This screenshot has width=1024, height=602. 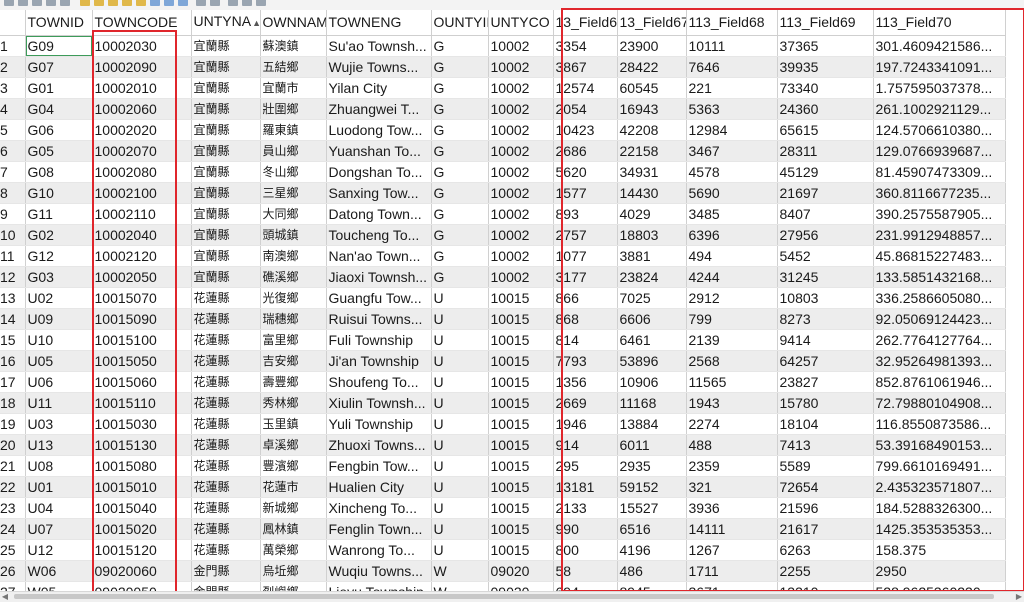 I want to click on cell-f69: 23827, so click(x=825, y=382).